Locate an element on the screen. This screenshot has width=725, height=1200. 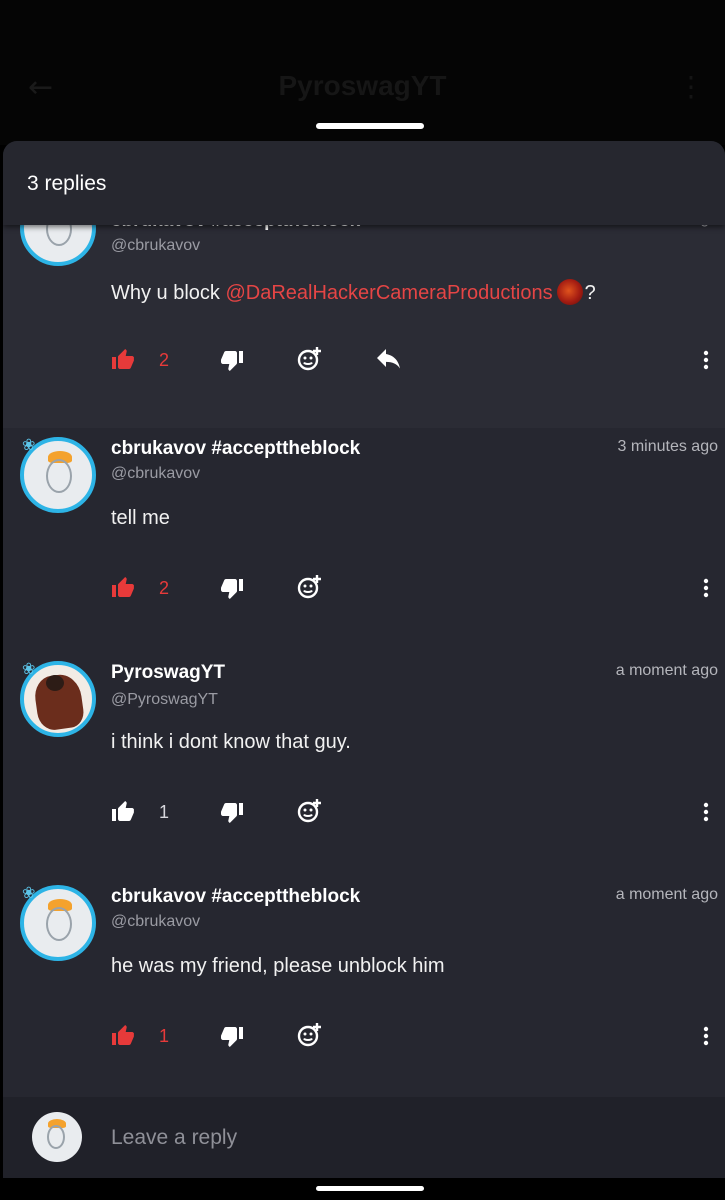
avatar is located at coordinates (57, 1137).